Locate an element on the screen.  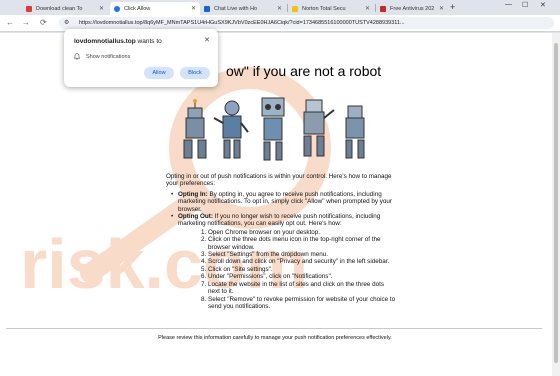
permission-label: Show notifications is located at coordinates (108, 57).